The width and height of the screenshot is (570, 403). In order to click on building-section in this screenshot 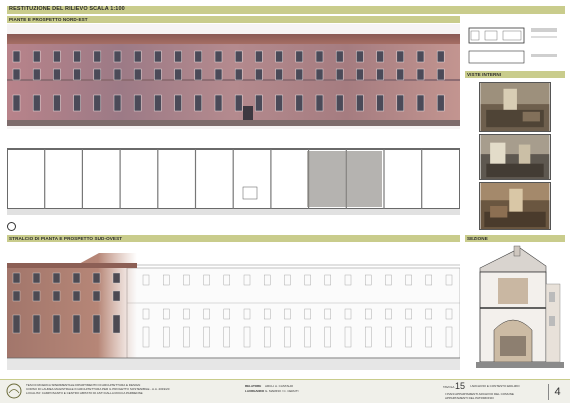, I will do `click(520, 309)`.